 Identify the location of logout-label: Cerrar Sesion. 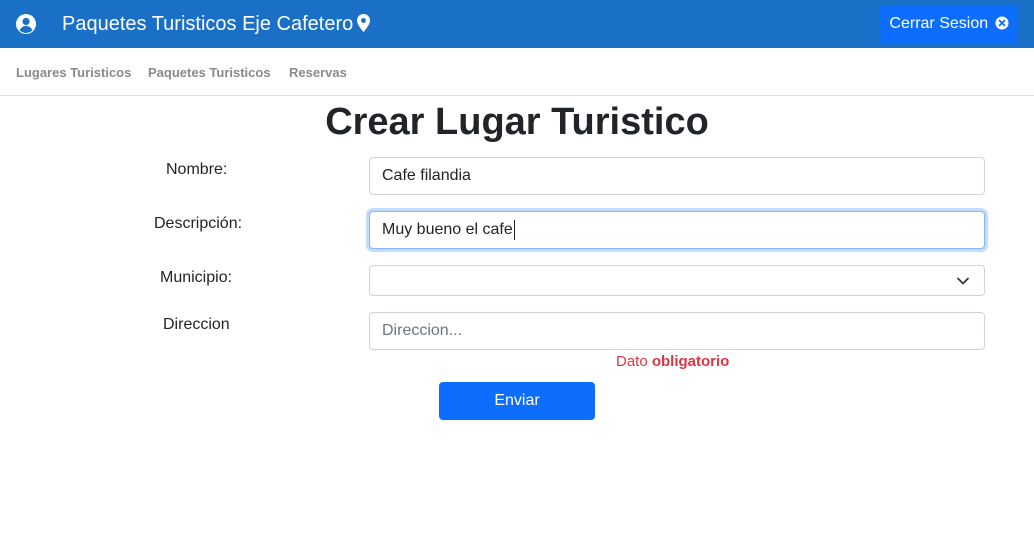
(939, 23).